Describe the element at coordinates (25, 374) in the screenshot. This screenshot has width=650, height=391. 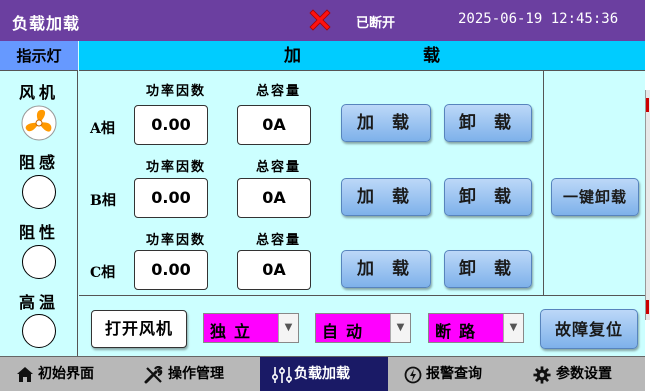
I see `home-icon` at that location.